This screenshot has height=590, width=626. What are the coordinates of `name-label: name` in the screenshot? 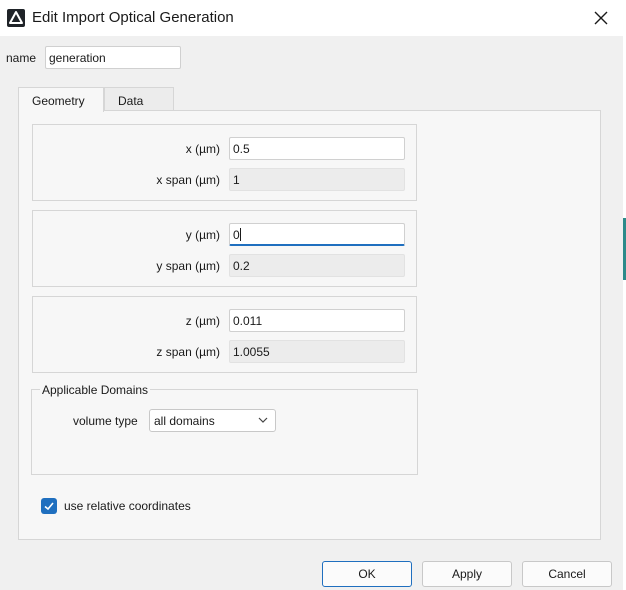 It's located at (21, 58).